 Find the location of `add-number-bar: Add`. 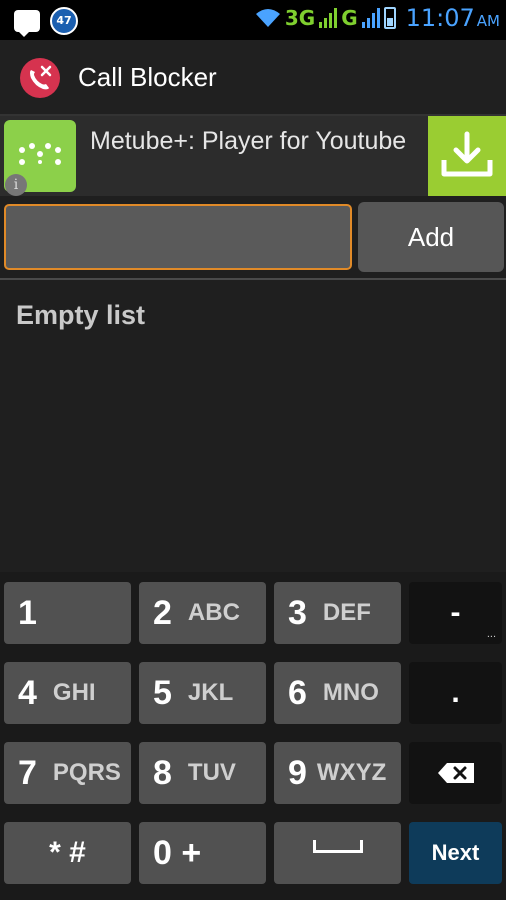

add-number-bar: Add is located at coordinates (253, 238).